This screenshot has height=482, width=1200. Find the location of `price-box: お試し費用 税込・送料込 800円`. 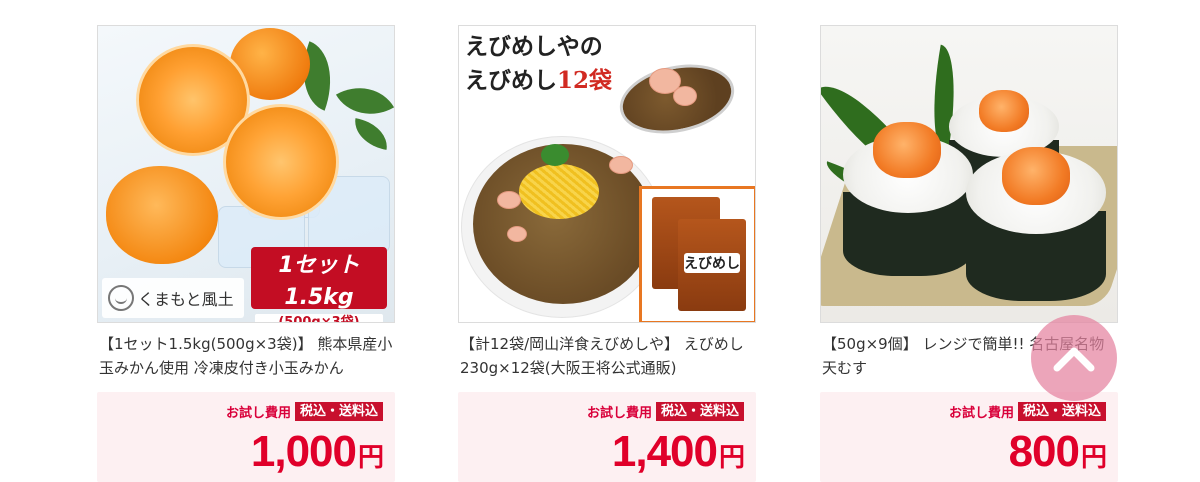

price-box: お試し費用 税込・送料込 800円 is located at coordinates (969, 437).